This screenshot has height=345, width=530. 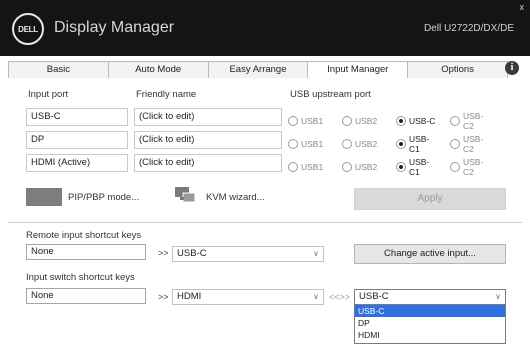 I want to click on input-port-cell: USB-C, so click(x=77, y=117).